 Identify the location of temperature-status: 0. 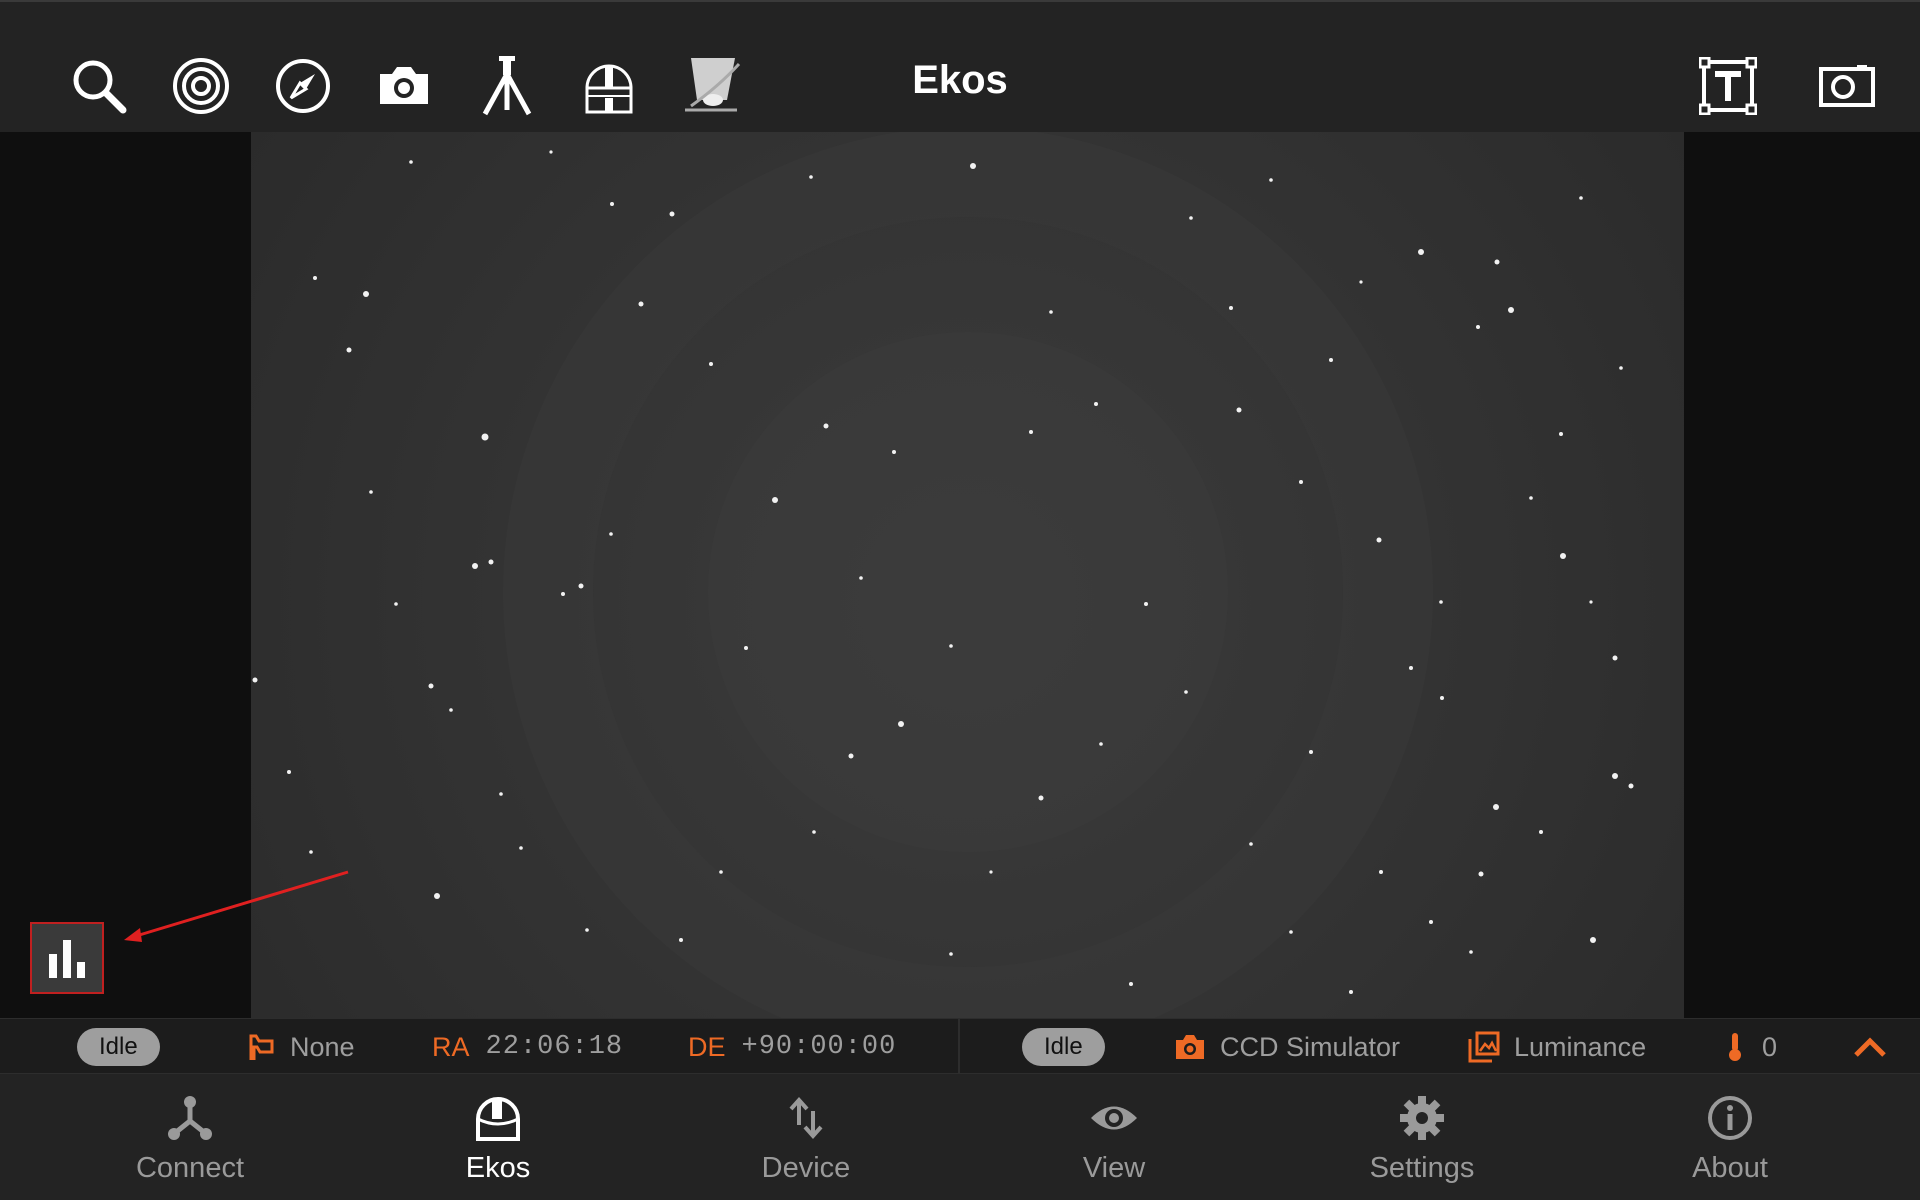
(1751, 1047).